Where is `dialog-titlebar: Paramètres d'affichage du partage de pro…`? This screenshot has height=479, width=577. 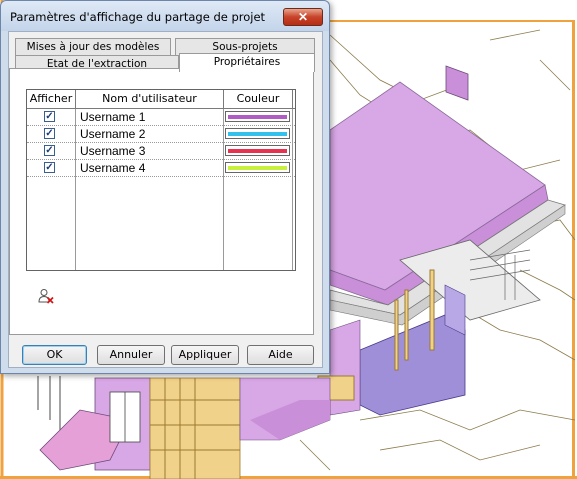
dialog-titlebar: Paramètres d'affichage du partage de pro… is located at coordinates (165, 16).